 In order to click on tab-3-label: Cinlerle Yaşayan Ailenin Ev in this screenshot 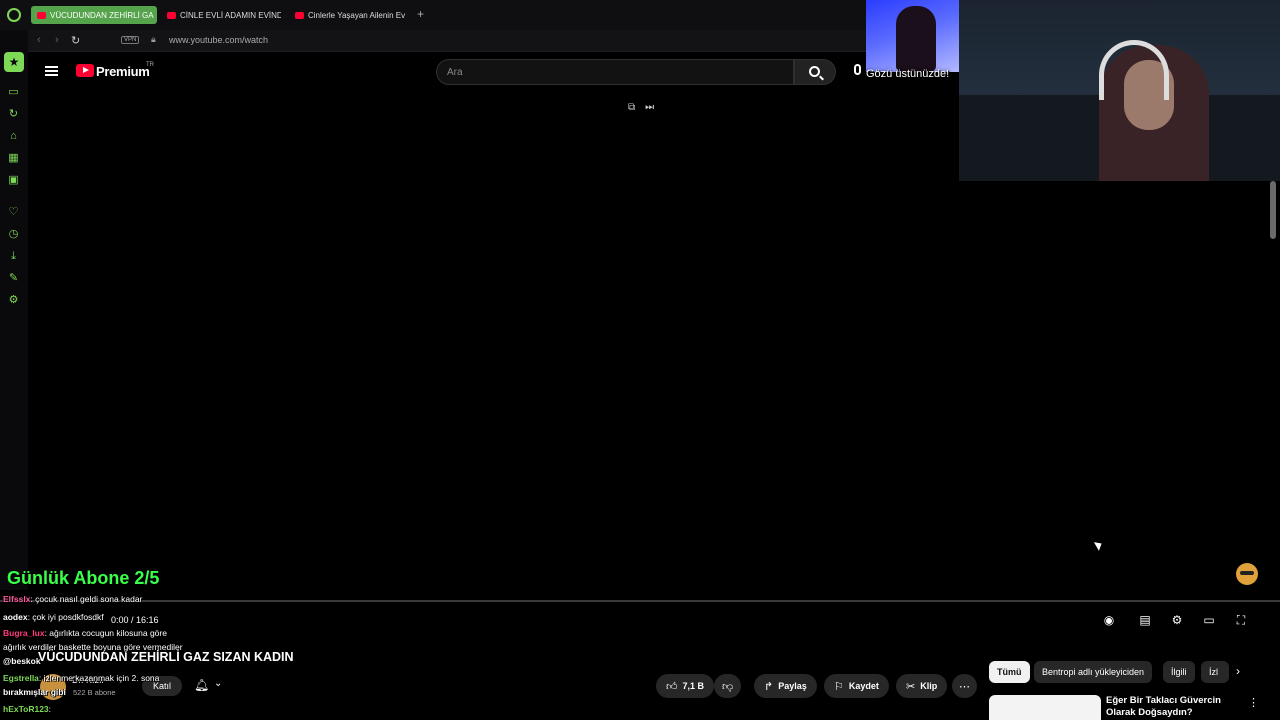, I will do `click(357, 15)`.